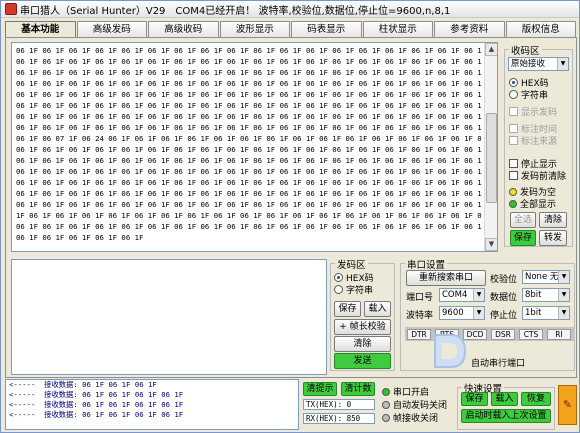 The width and height of the screenshot is (580, 433). I want to click on clear-count-button: 清计数, so click(358, 389).